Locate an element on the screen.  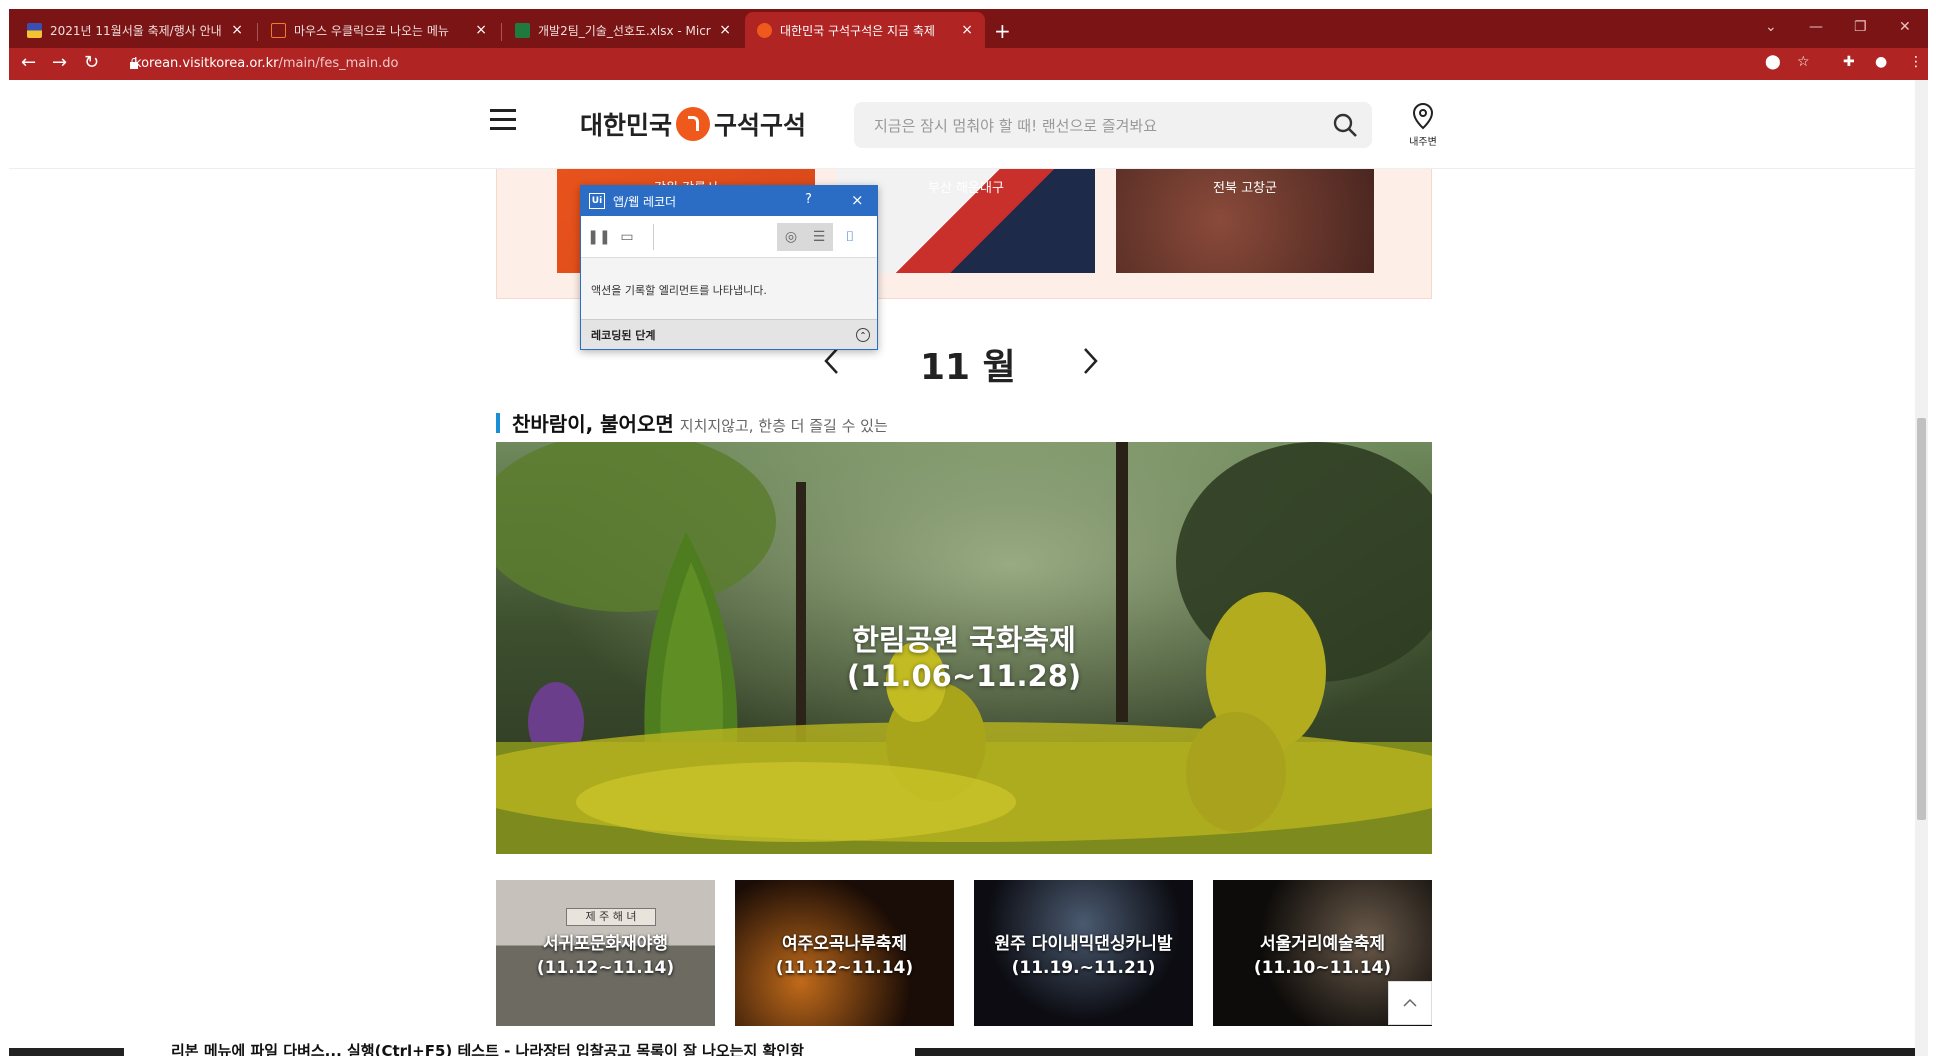
extensions-icon: ✚ is located at coordinates (1849, 62).